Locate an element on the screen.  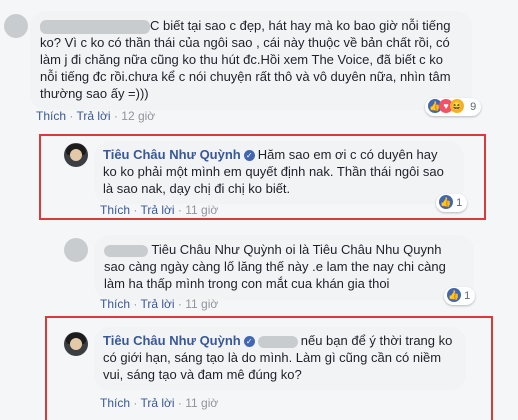
redacted-mention is located at coordinates (277, 341).